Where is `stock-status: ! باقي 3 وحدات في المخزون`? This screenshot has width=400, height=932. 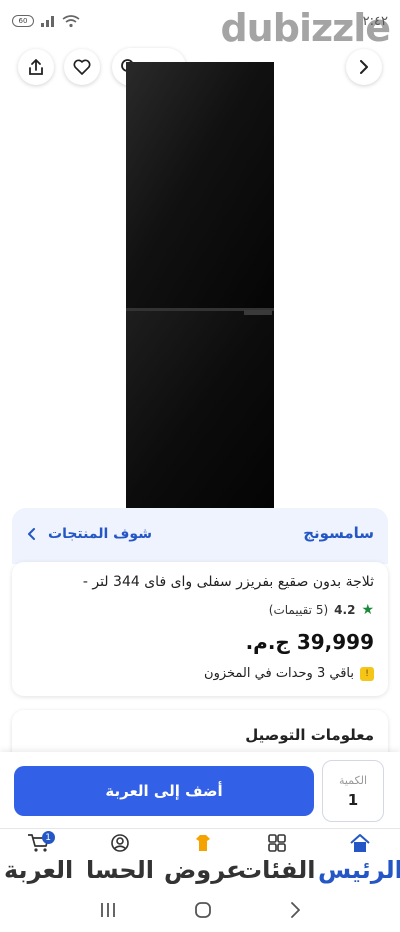 stock-status: ! باقي 3 وحدات في المخزون is located at coordinates (289, 673).